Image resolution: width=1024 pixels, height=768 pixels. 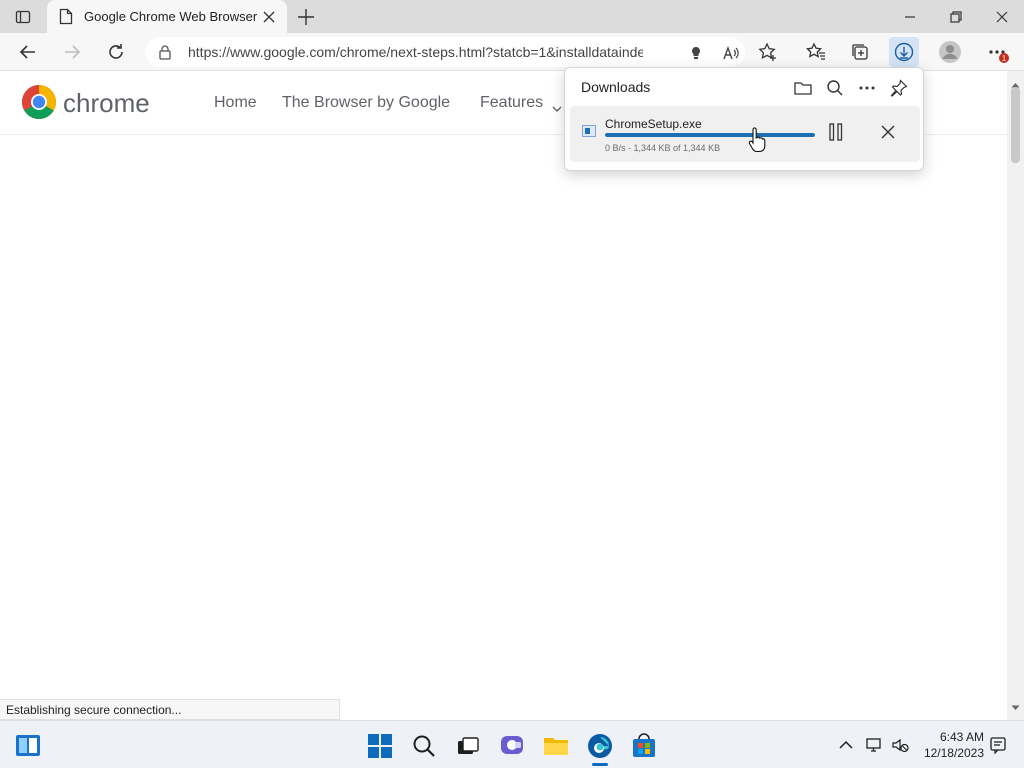 I want to click on download-progress-fill, so click(x=710, y=135).